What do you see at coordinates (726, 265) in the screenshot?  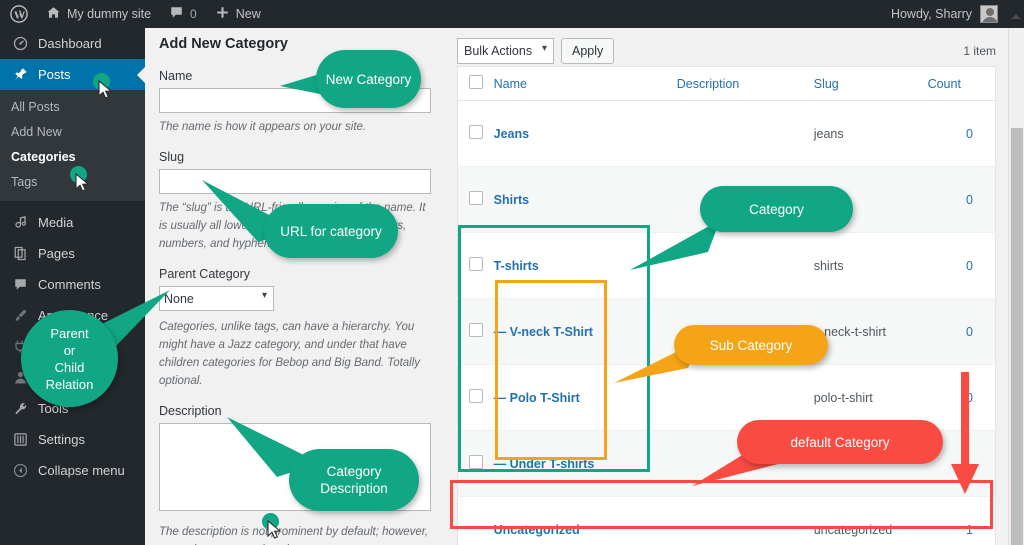 I see `table-row: T-shirts shirts 0` at bounding box center [726, 265].